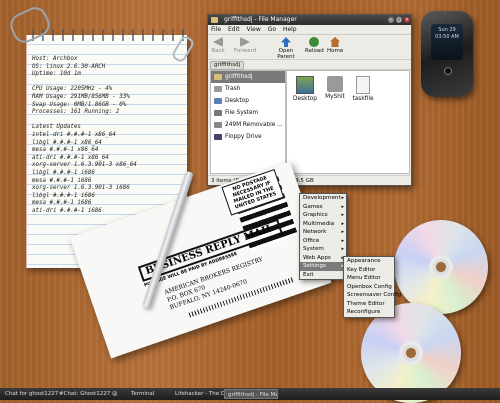  Describe the element at coordinates (107, 35) in the screenshot. I see `notepad-spiral` at that location.